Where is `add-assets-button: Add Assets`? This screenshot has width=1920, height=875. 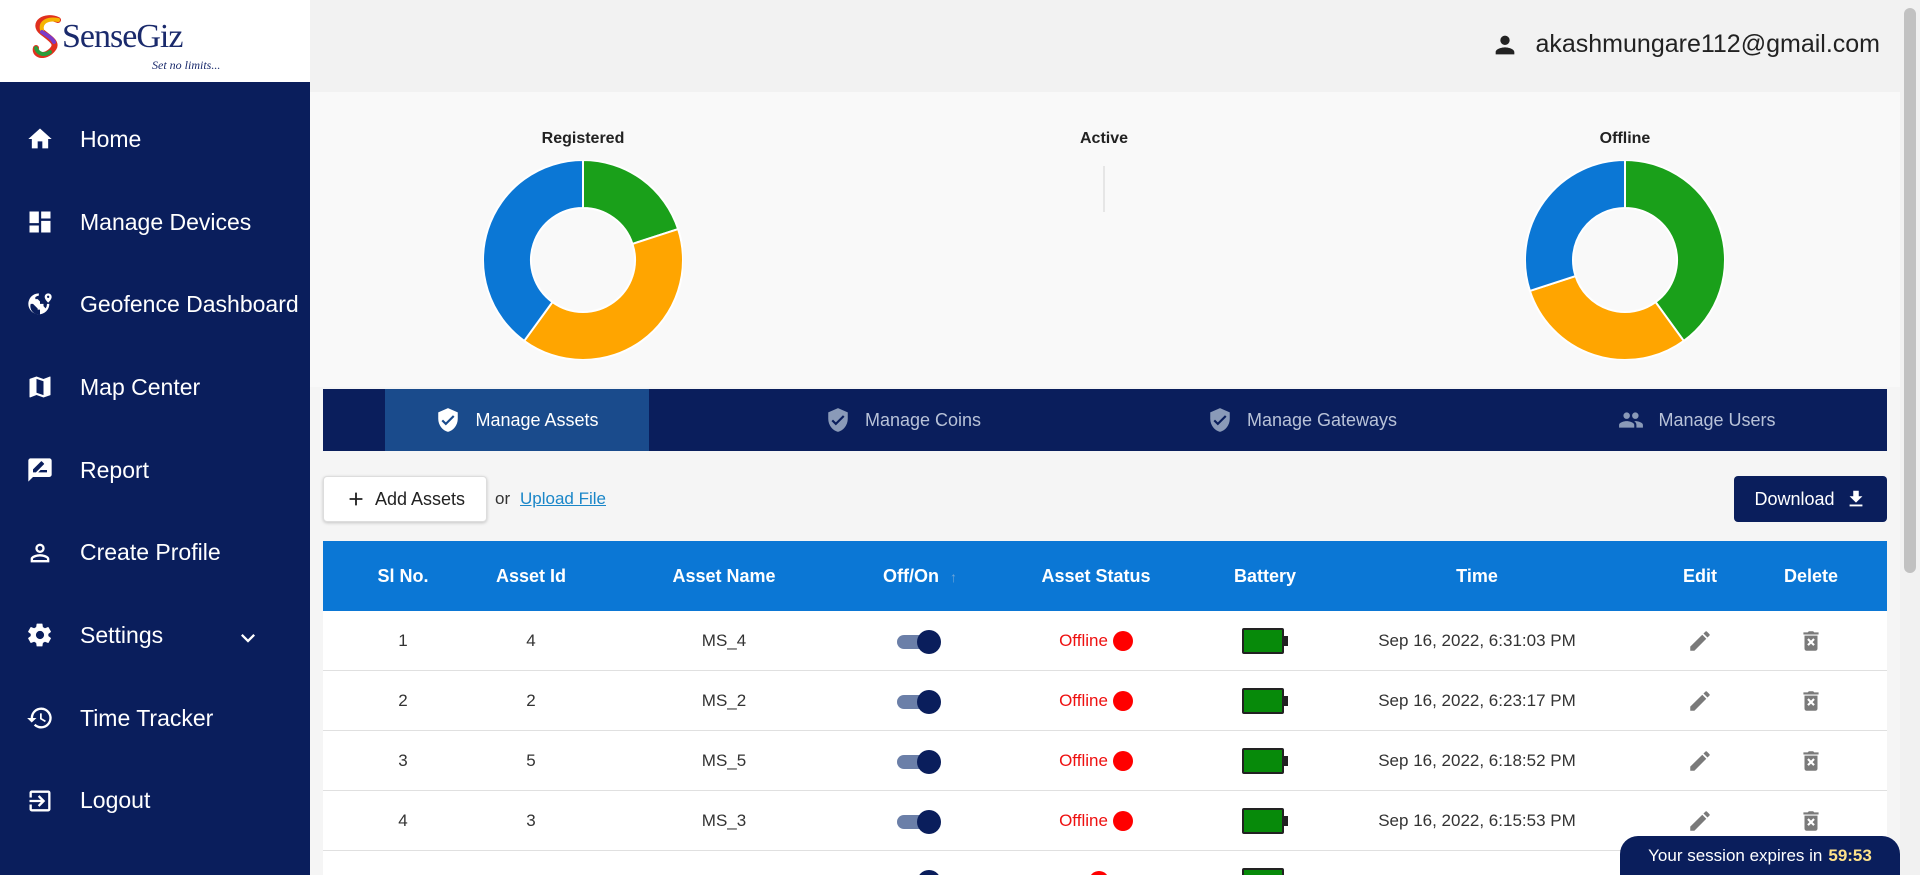 add-assets-button: Add Assets is located at coordinates (405, 499).